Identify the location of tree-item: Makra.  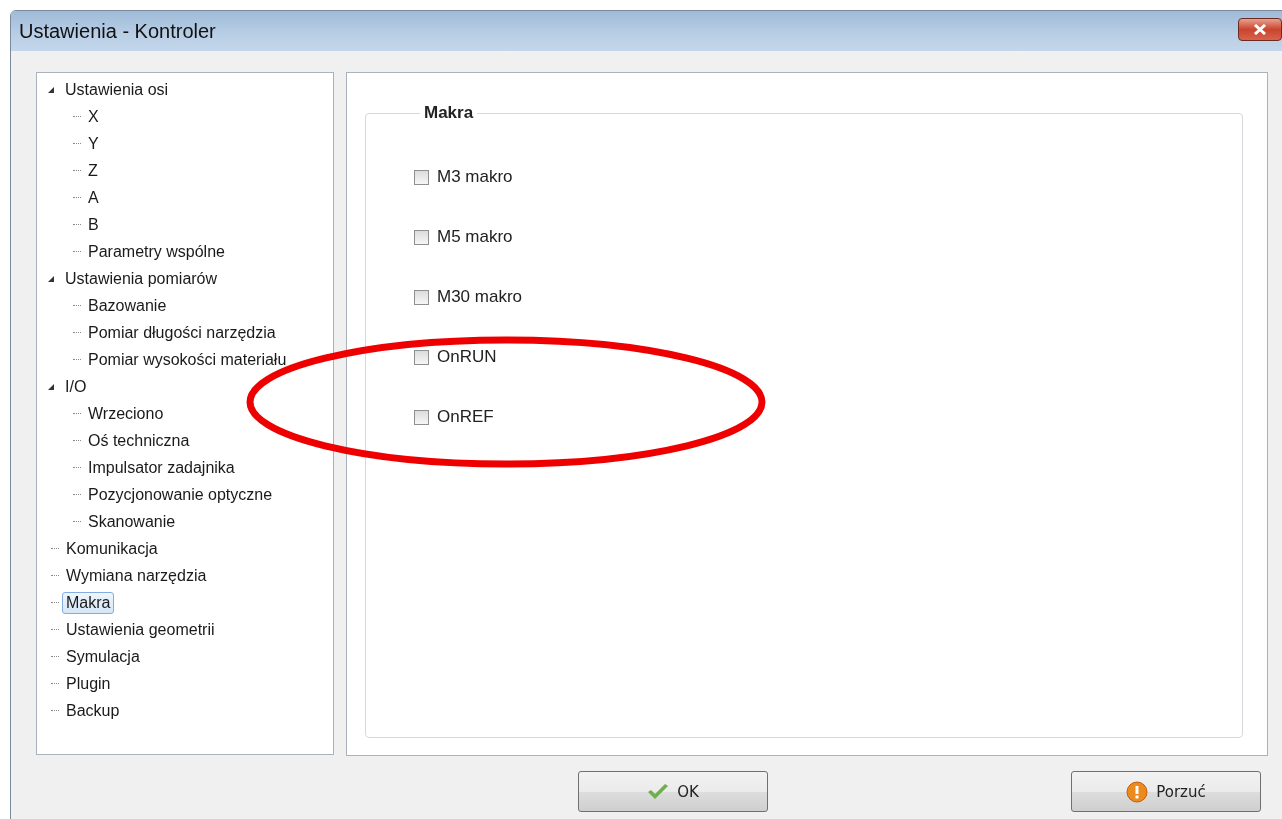
(88, 602).